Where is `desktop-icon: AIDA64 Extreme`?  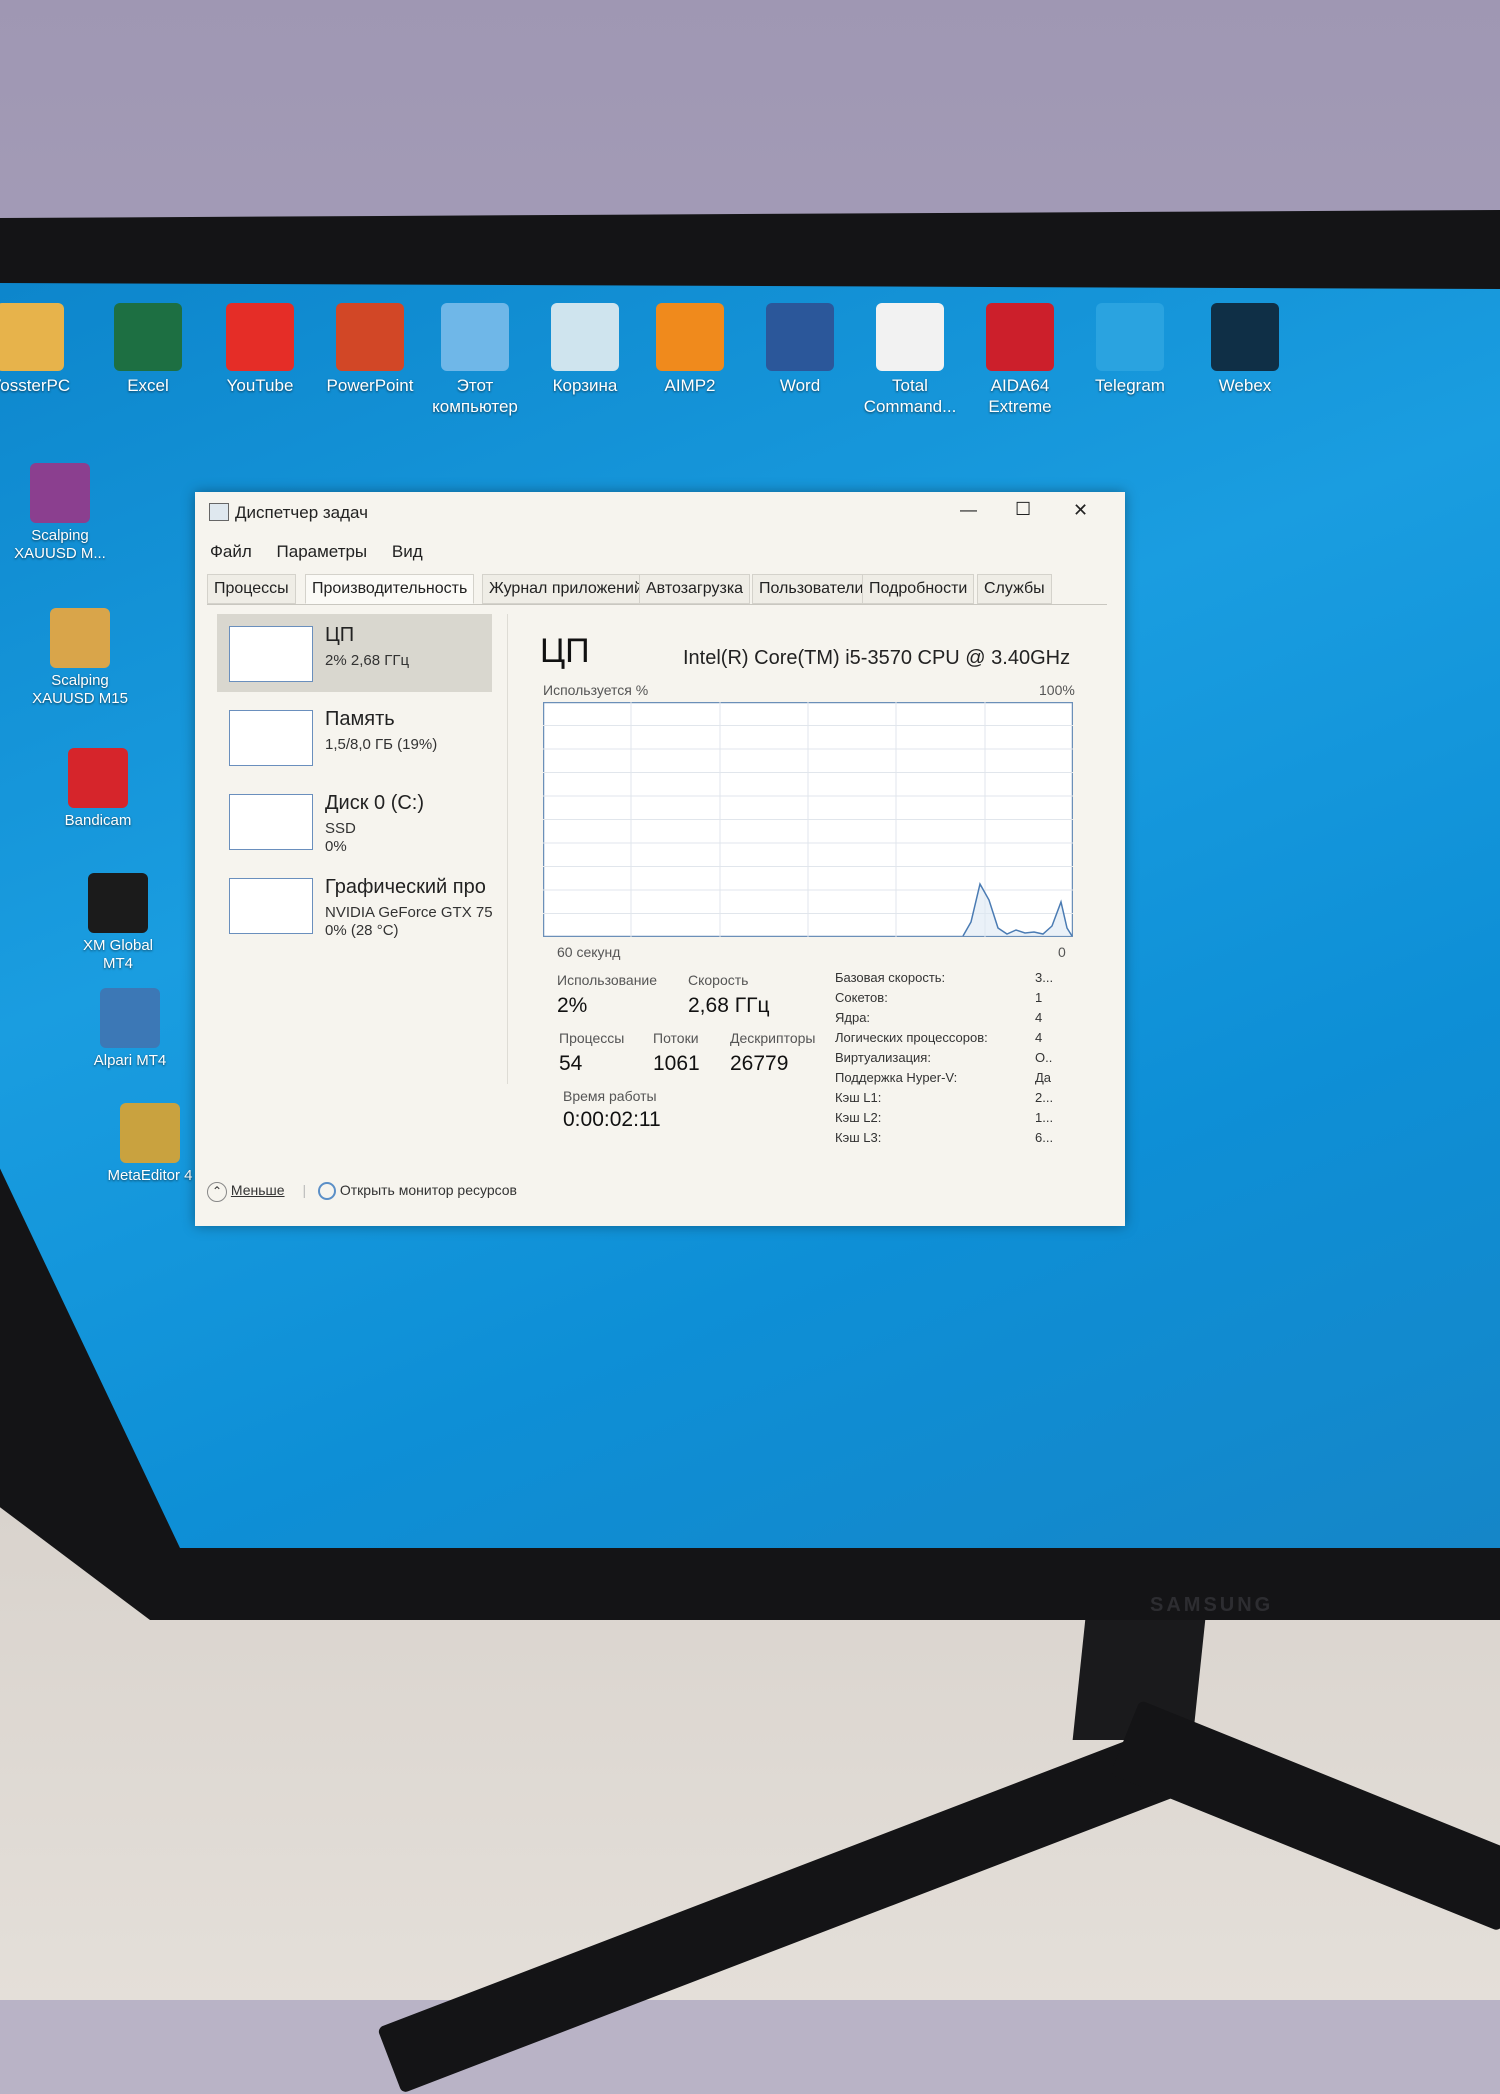
desktop-icon: AIDA64 Extreme is located at coordinates (1020, 360).